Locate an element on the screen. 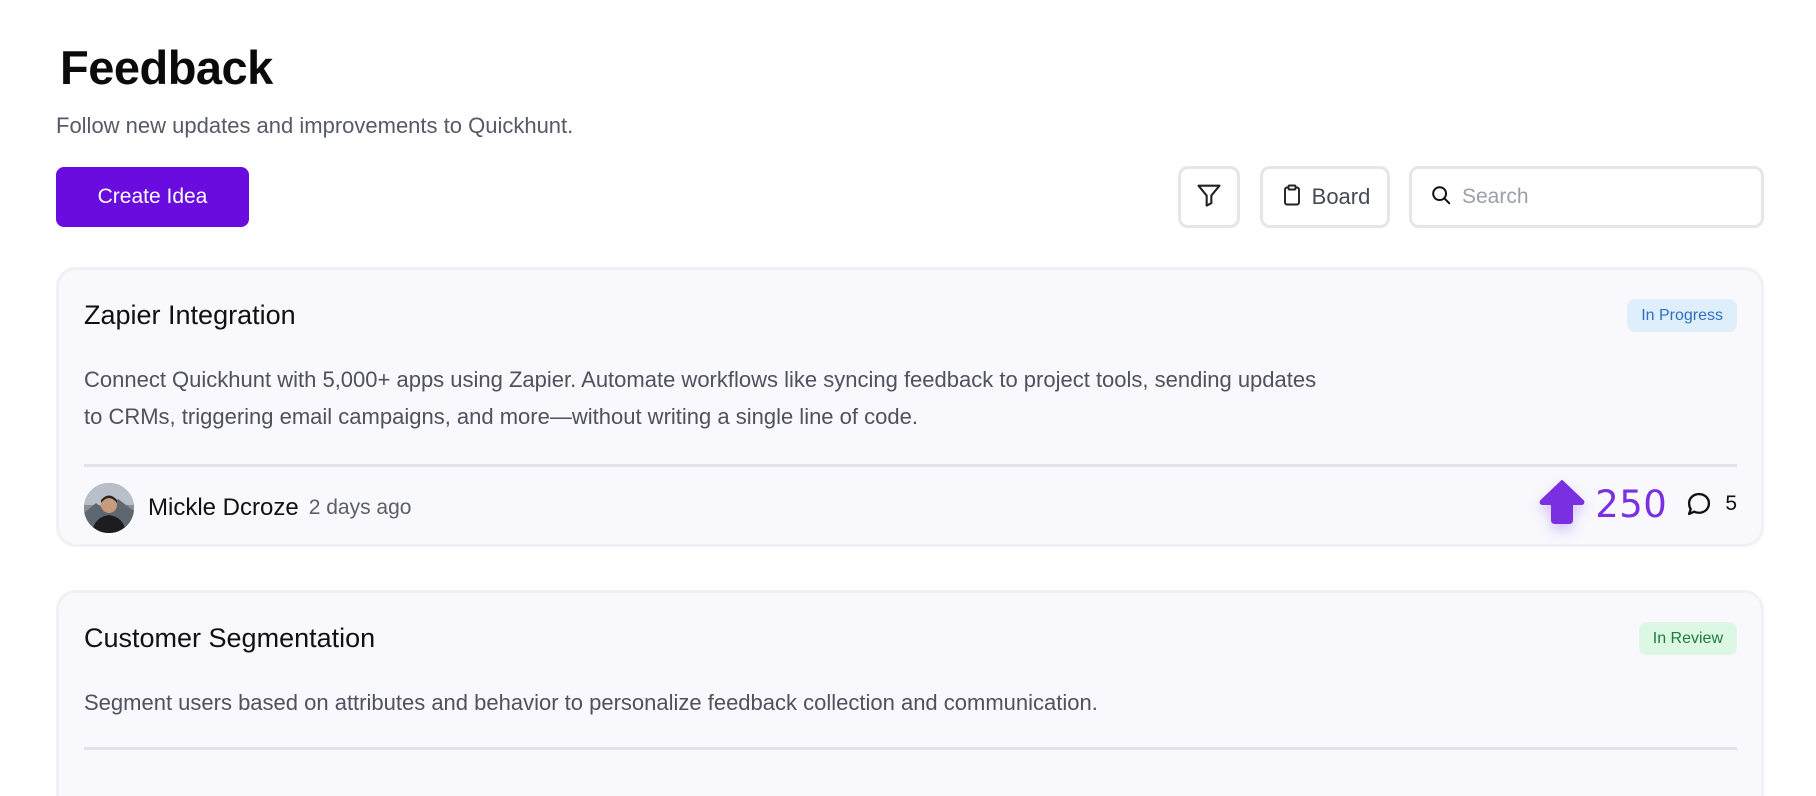 Image resolution: width=1816 pixels, height=796 pixels. status-badge: In Progress is located at coordinates (1682, 315).